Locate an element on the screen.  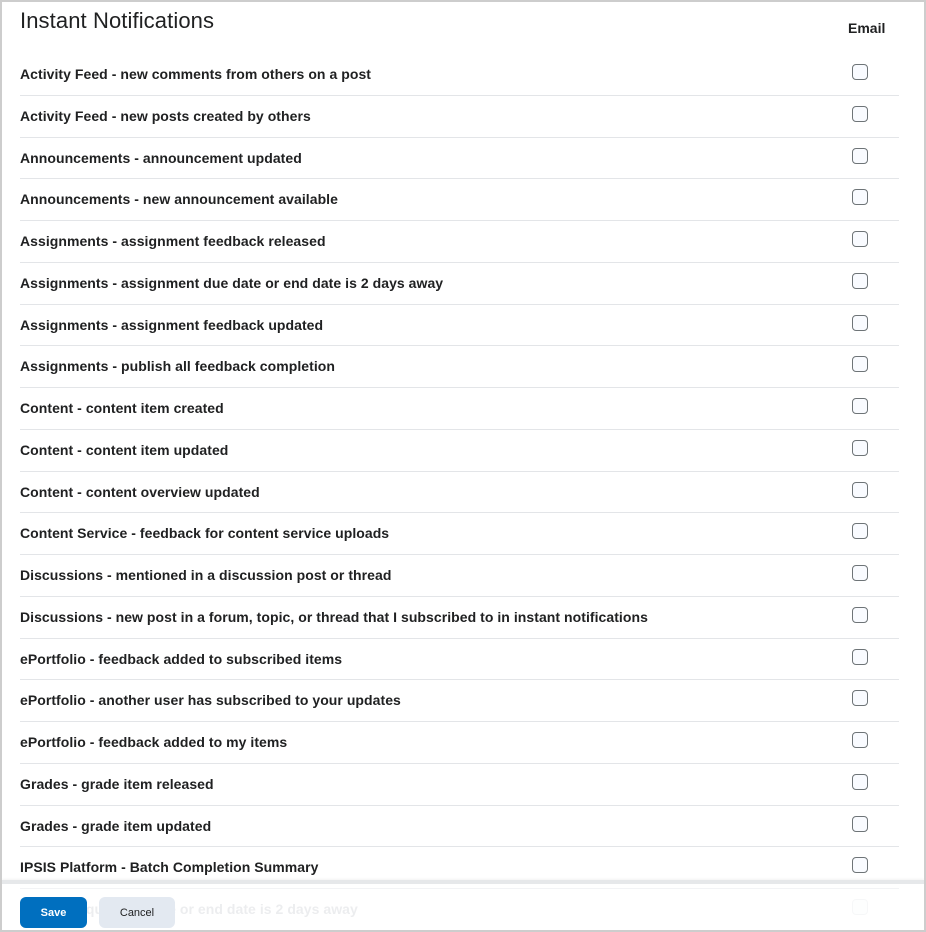
form-footer: Save Cancel is located at coordinates (463, 905).